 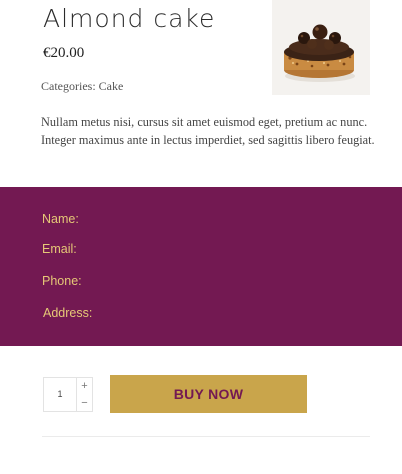 I want to click on cake-illustration, so click(x=321, y=47).